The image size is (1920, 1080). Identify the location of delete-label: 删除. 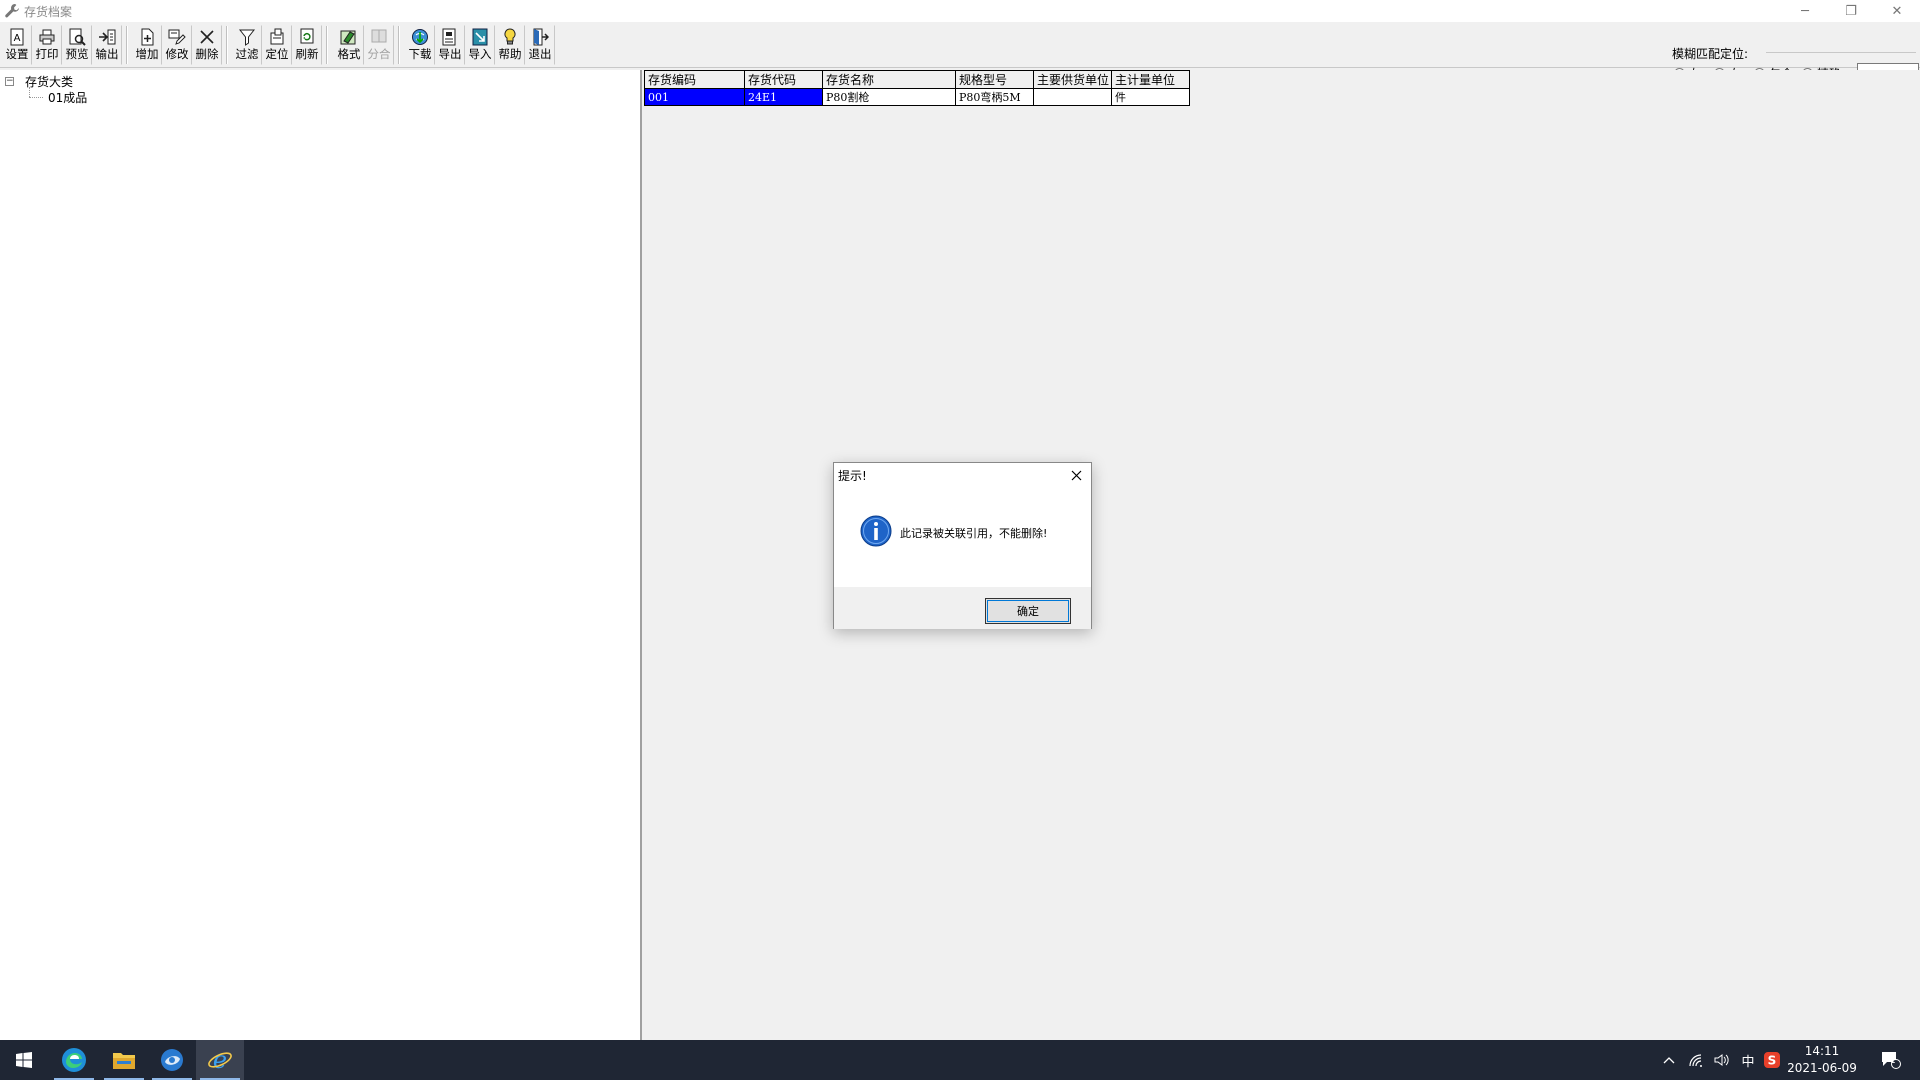
(207, 54).